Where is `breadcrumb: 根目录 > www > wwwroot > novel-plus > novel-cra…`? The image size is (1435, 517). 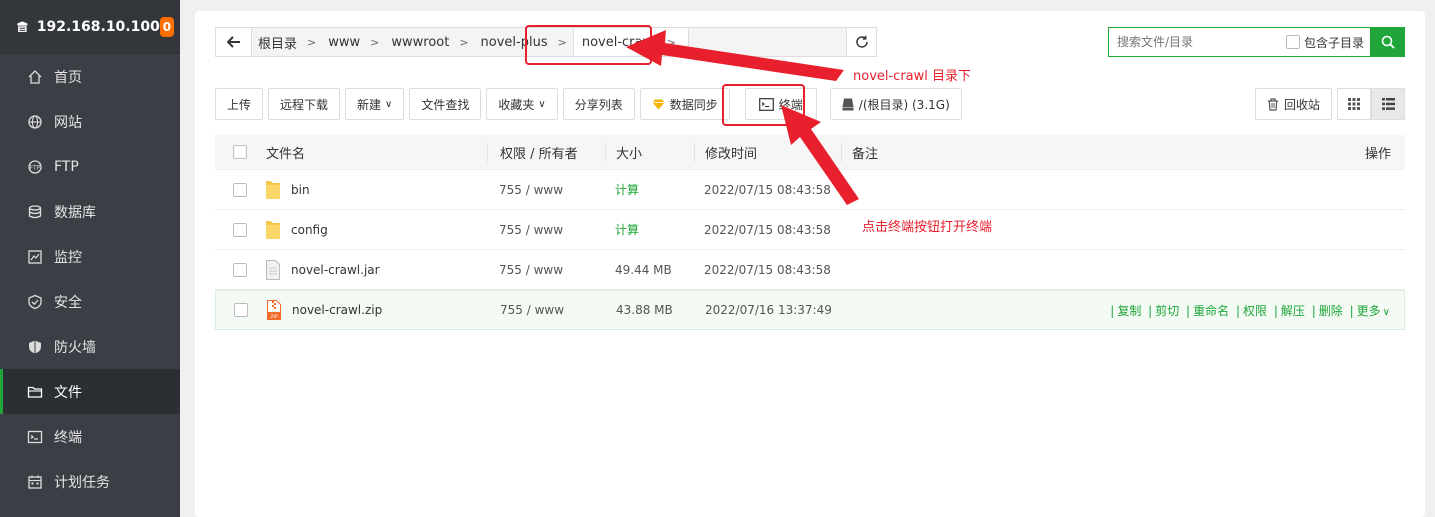 breadcrumb: 根目录 > www > wwwroot > novel-plus > novel-cra… is located at coordinates (549, 42).